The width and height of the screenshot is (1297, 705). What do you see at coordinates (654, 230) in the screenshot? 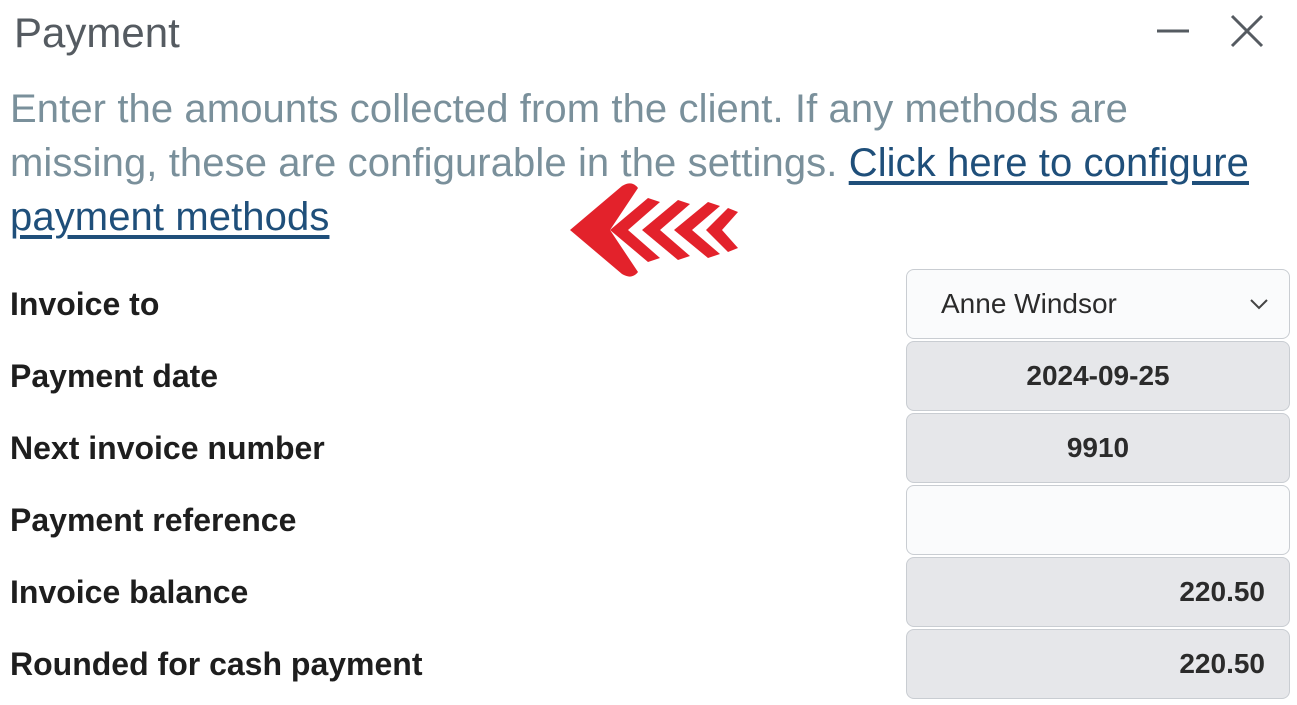
I see `red-arrow-pointer-icon` at bounding box center [654, 230].